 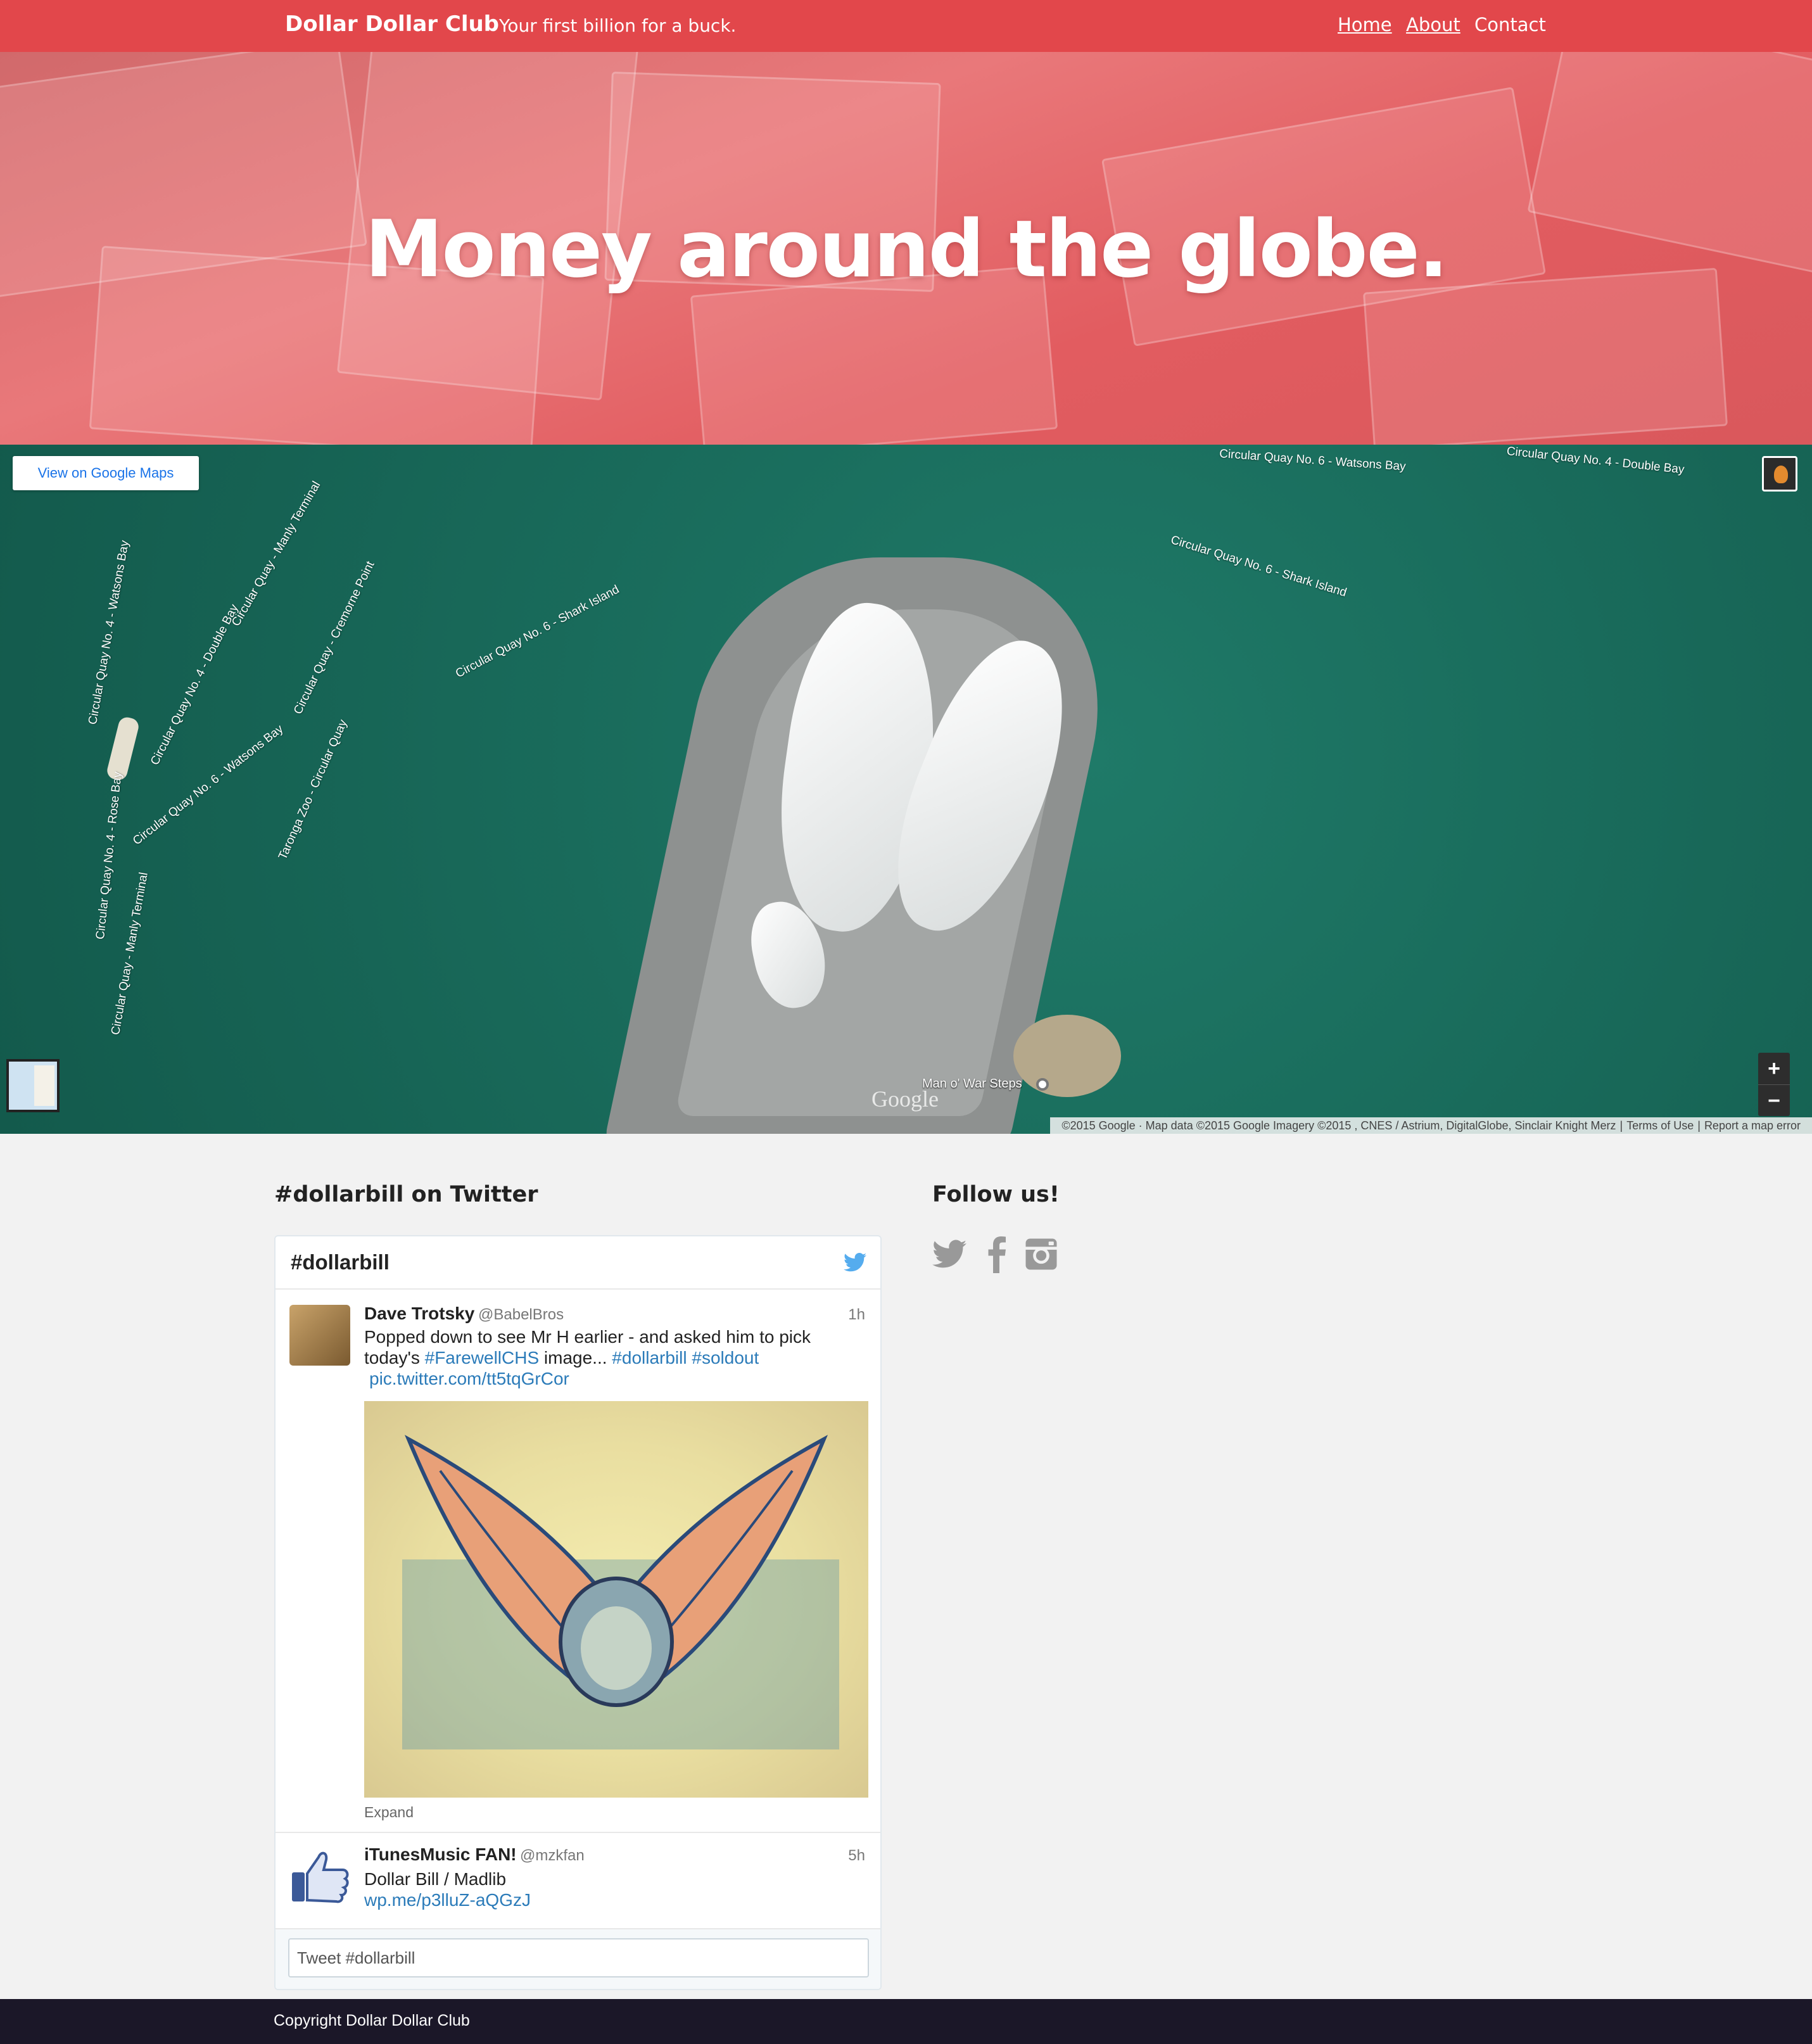 What do you see at coordinates (372, 2020) in the screenshot?
I see `copyright-text: Copyright Dollar Dollar Club` at bounding box center [372, 2020].